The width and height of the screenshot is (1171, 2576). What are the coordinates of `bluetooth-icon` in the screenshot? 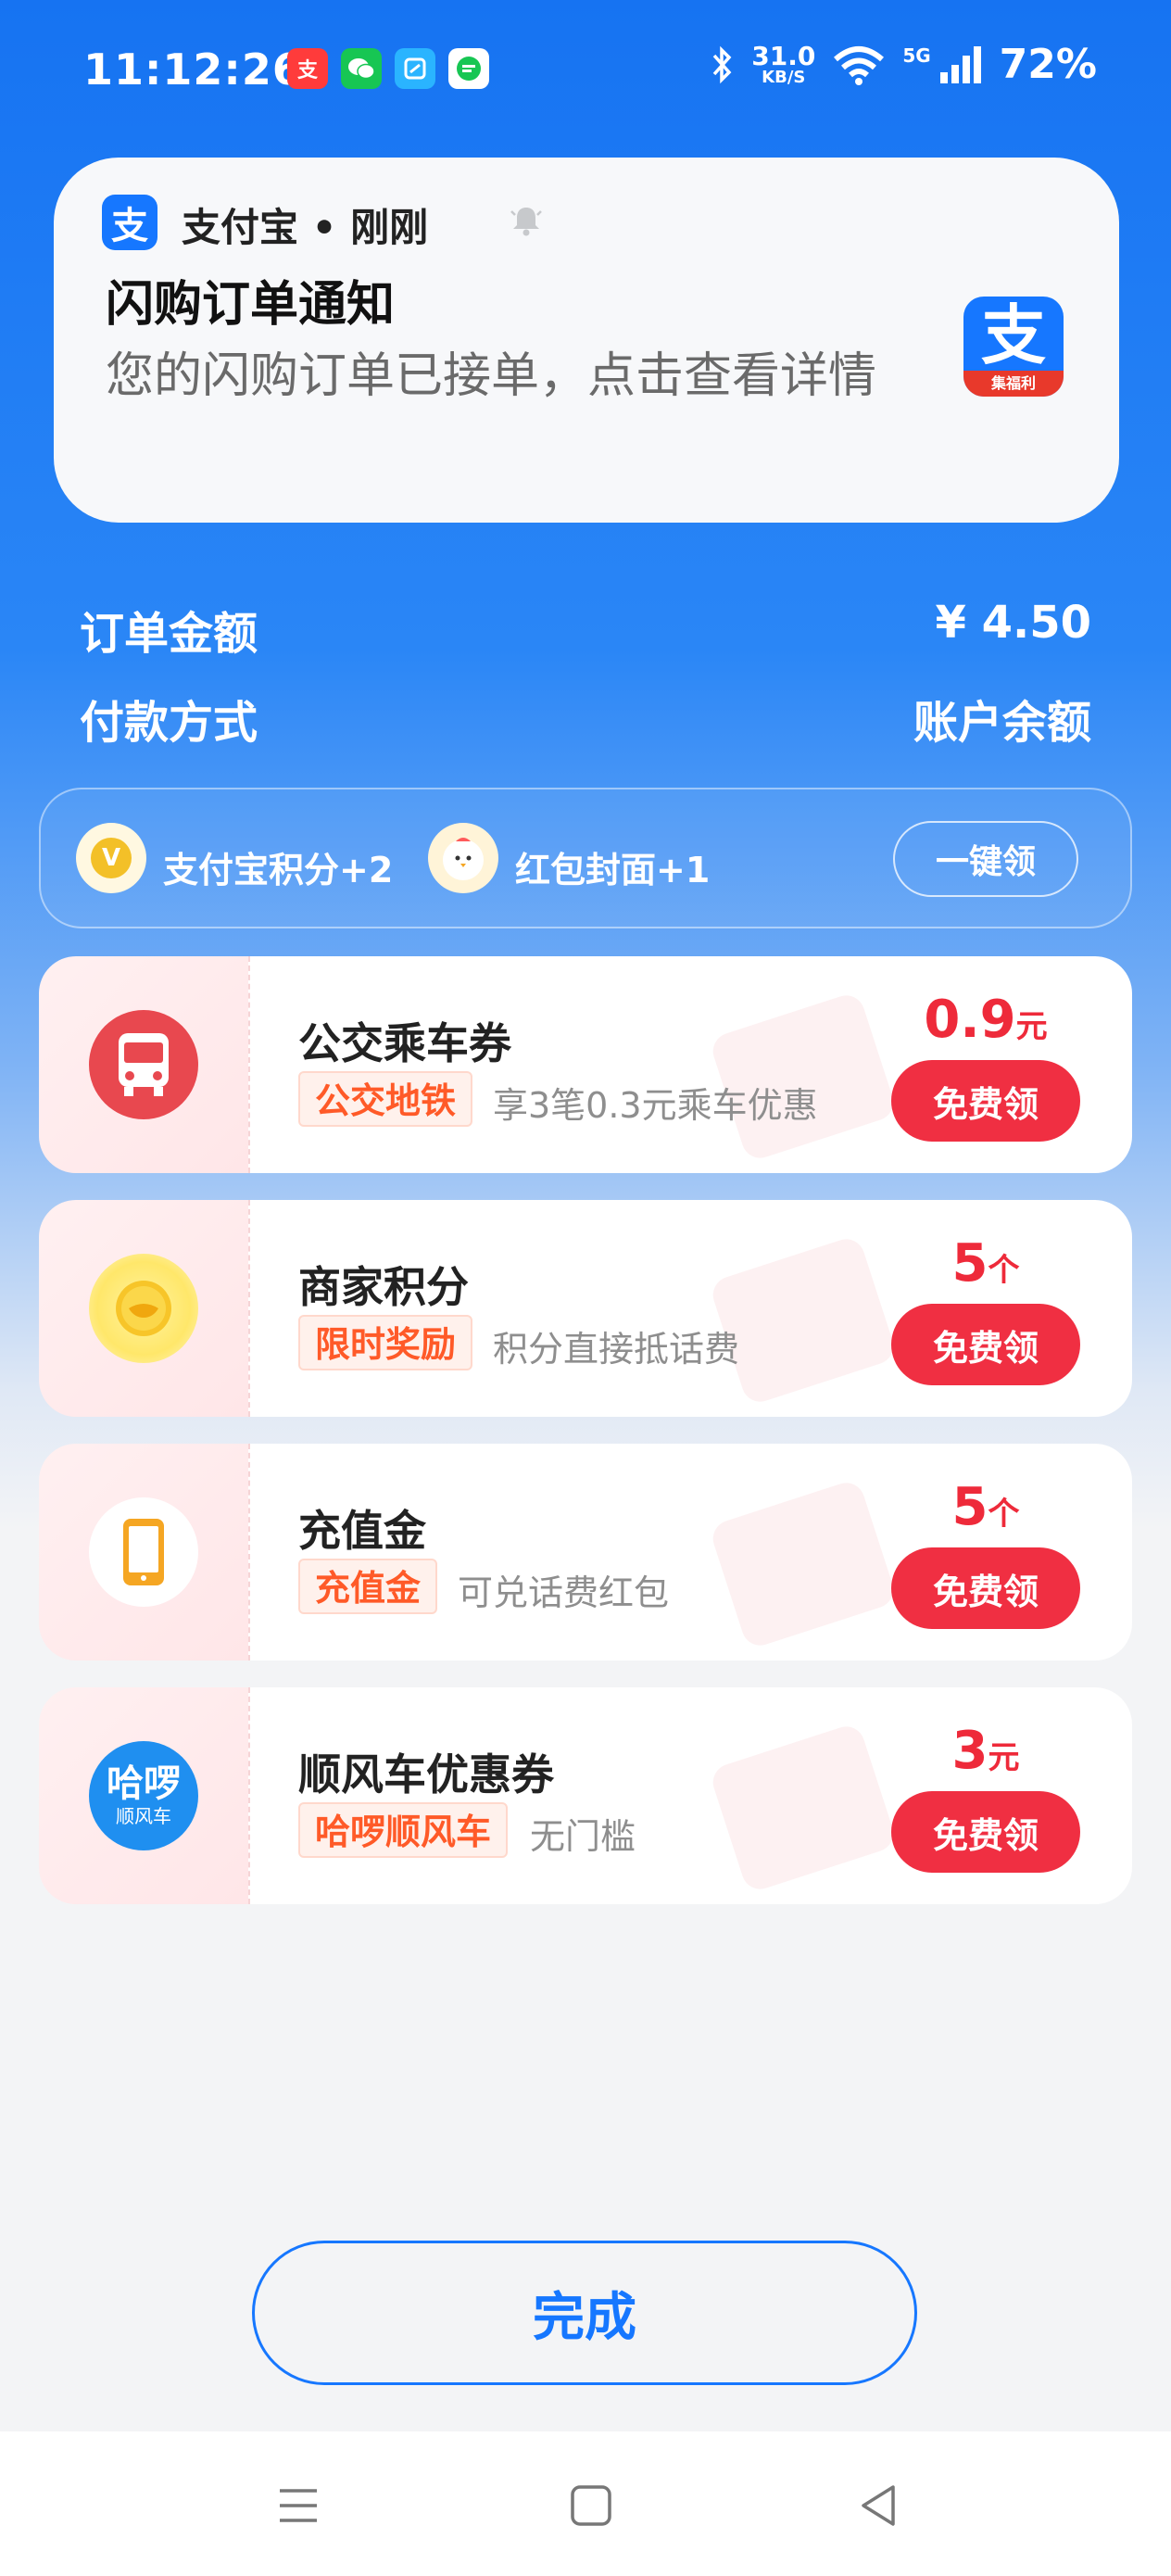 It's located at (722, 64).